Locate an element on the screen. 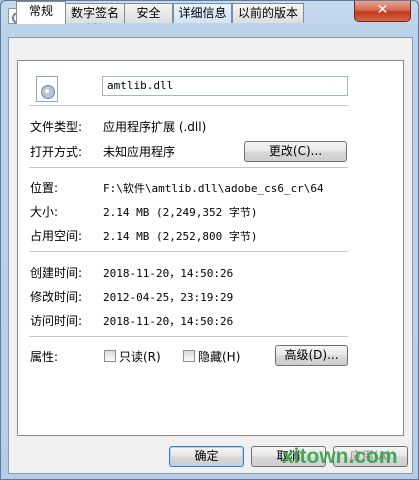  readonly-checkbox is located at coordinates (110, 356).